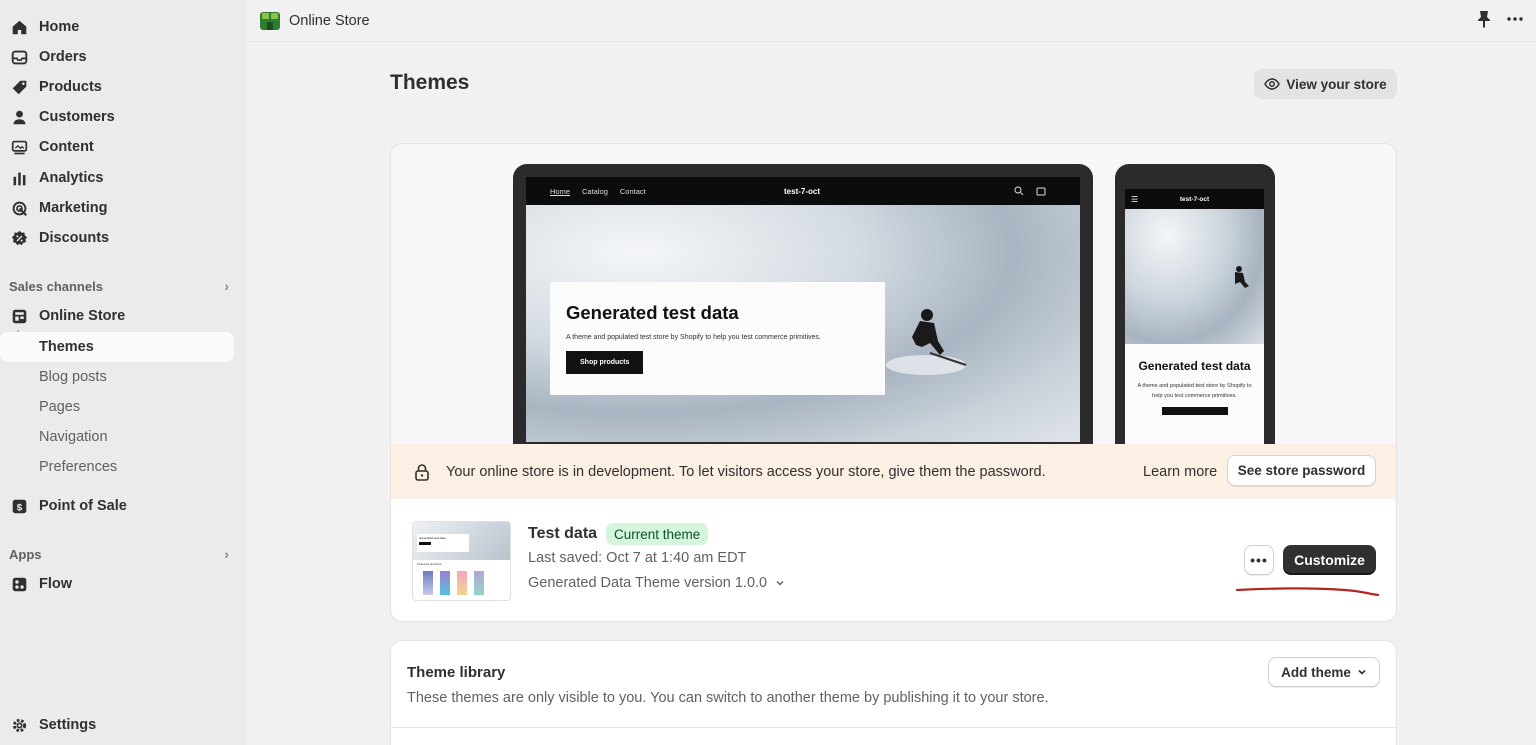 The image size is (1536, 745). Describe the element at coordinates (83, 506) in the screenshot. I see `sidebar-item-label: Point of Sale` at that location.